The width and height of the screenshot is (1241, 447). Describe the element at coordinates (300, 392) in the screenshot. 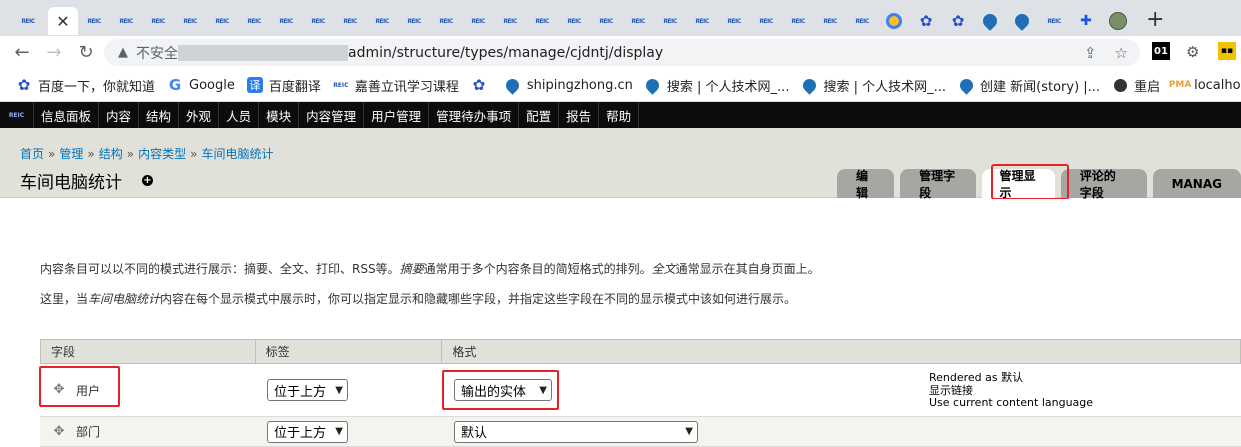

I see `select-value: 位于上方` at that location.